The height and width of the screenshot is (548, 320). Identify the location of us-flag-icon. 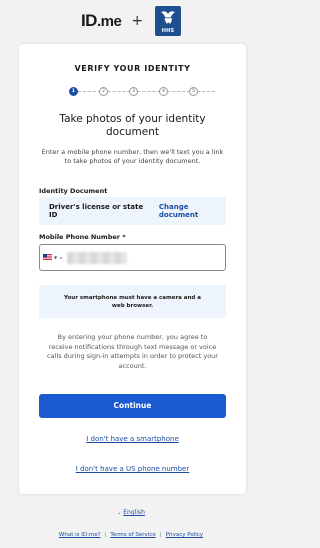
(47, 257).